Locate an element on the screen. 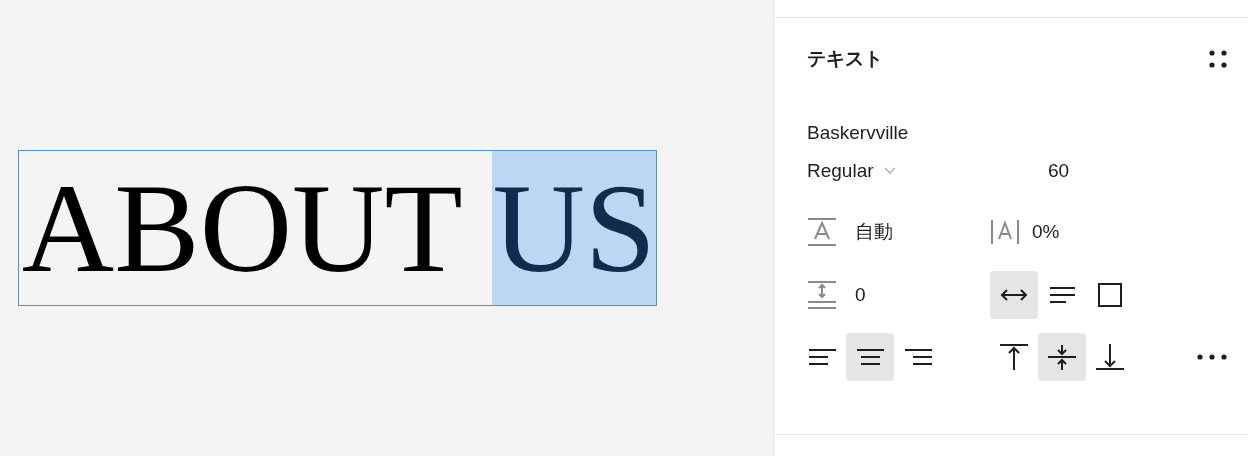 Image resolution: width=1248 pixels, height=456 pixels. more-button is located at coordinates (1212, 357).